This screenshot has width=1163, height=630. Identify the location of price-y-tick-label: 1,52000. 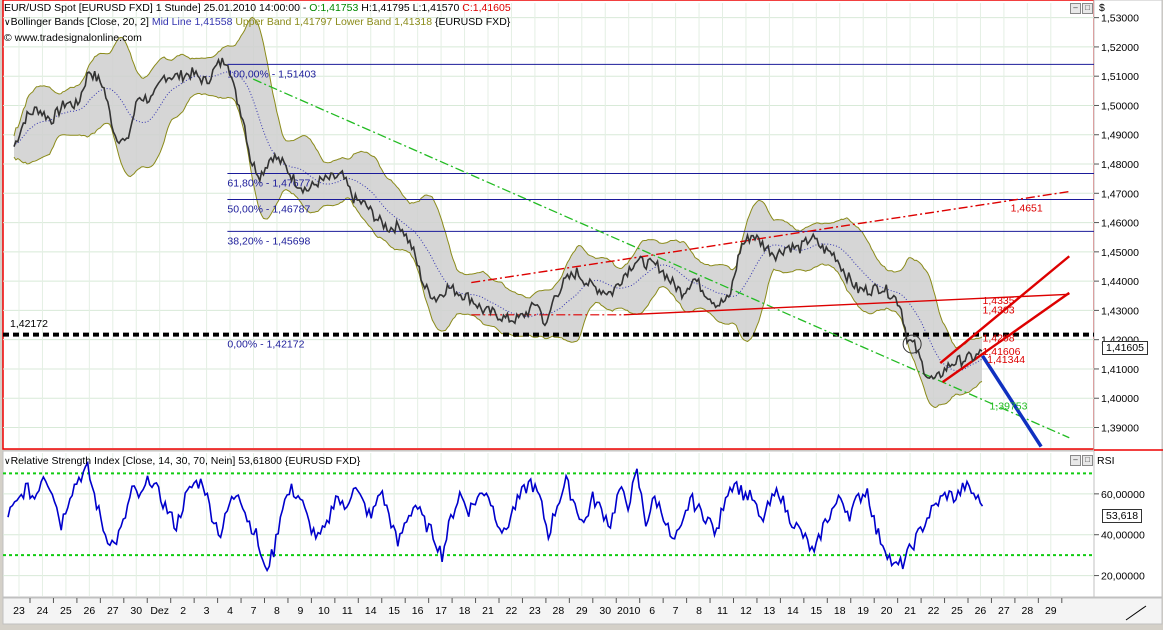
(1120, 48).